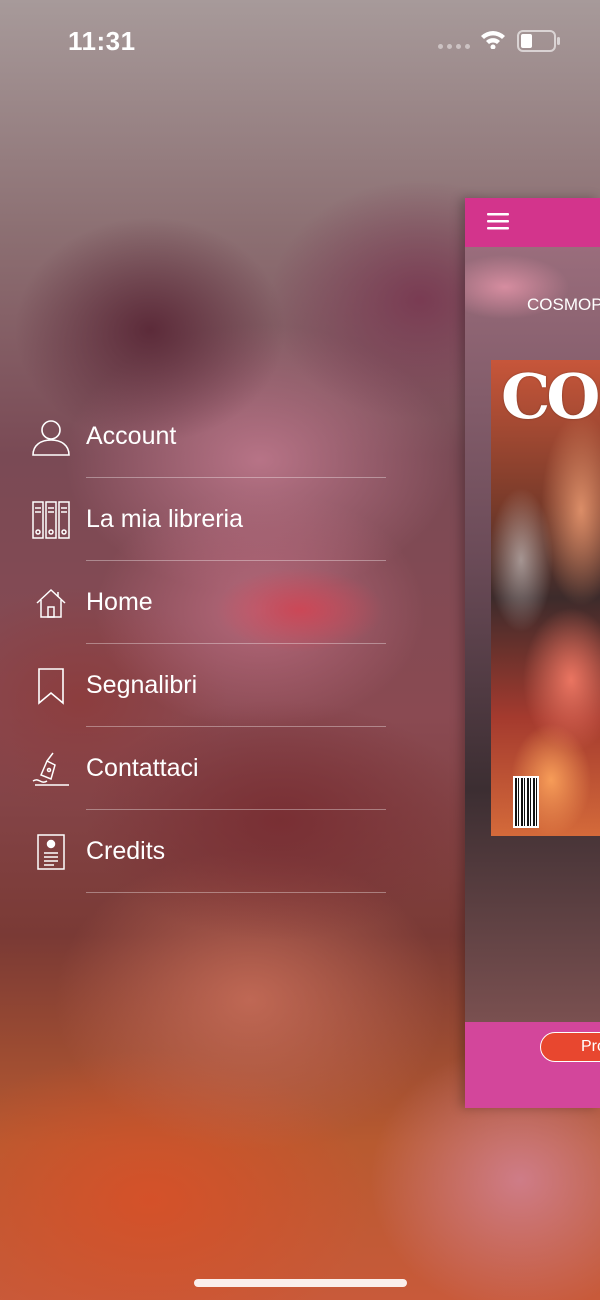 The height and width of the screenshot is (1300, 600). Describe the element at coordinates (131, 436) in the screenshot. I see `menu-item-label: Account` at that location.